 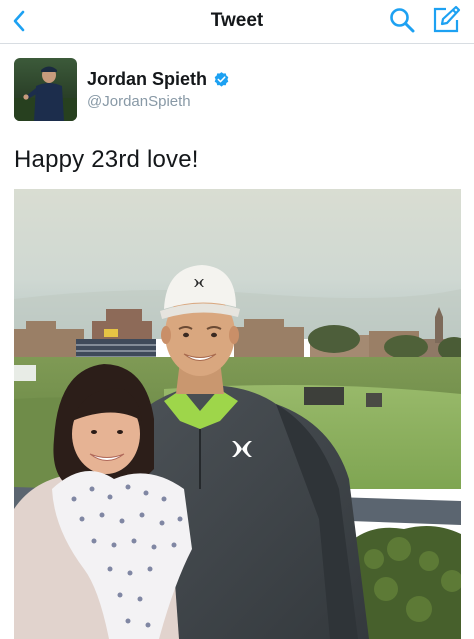 I want to click on tweet-author: Jordan Spieth @JordanSpieth, so click(x=237, y=90).